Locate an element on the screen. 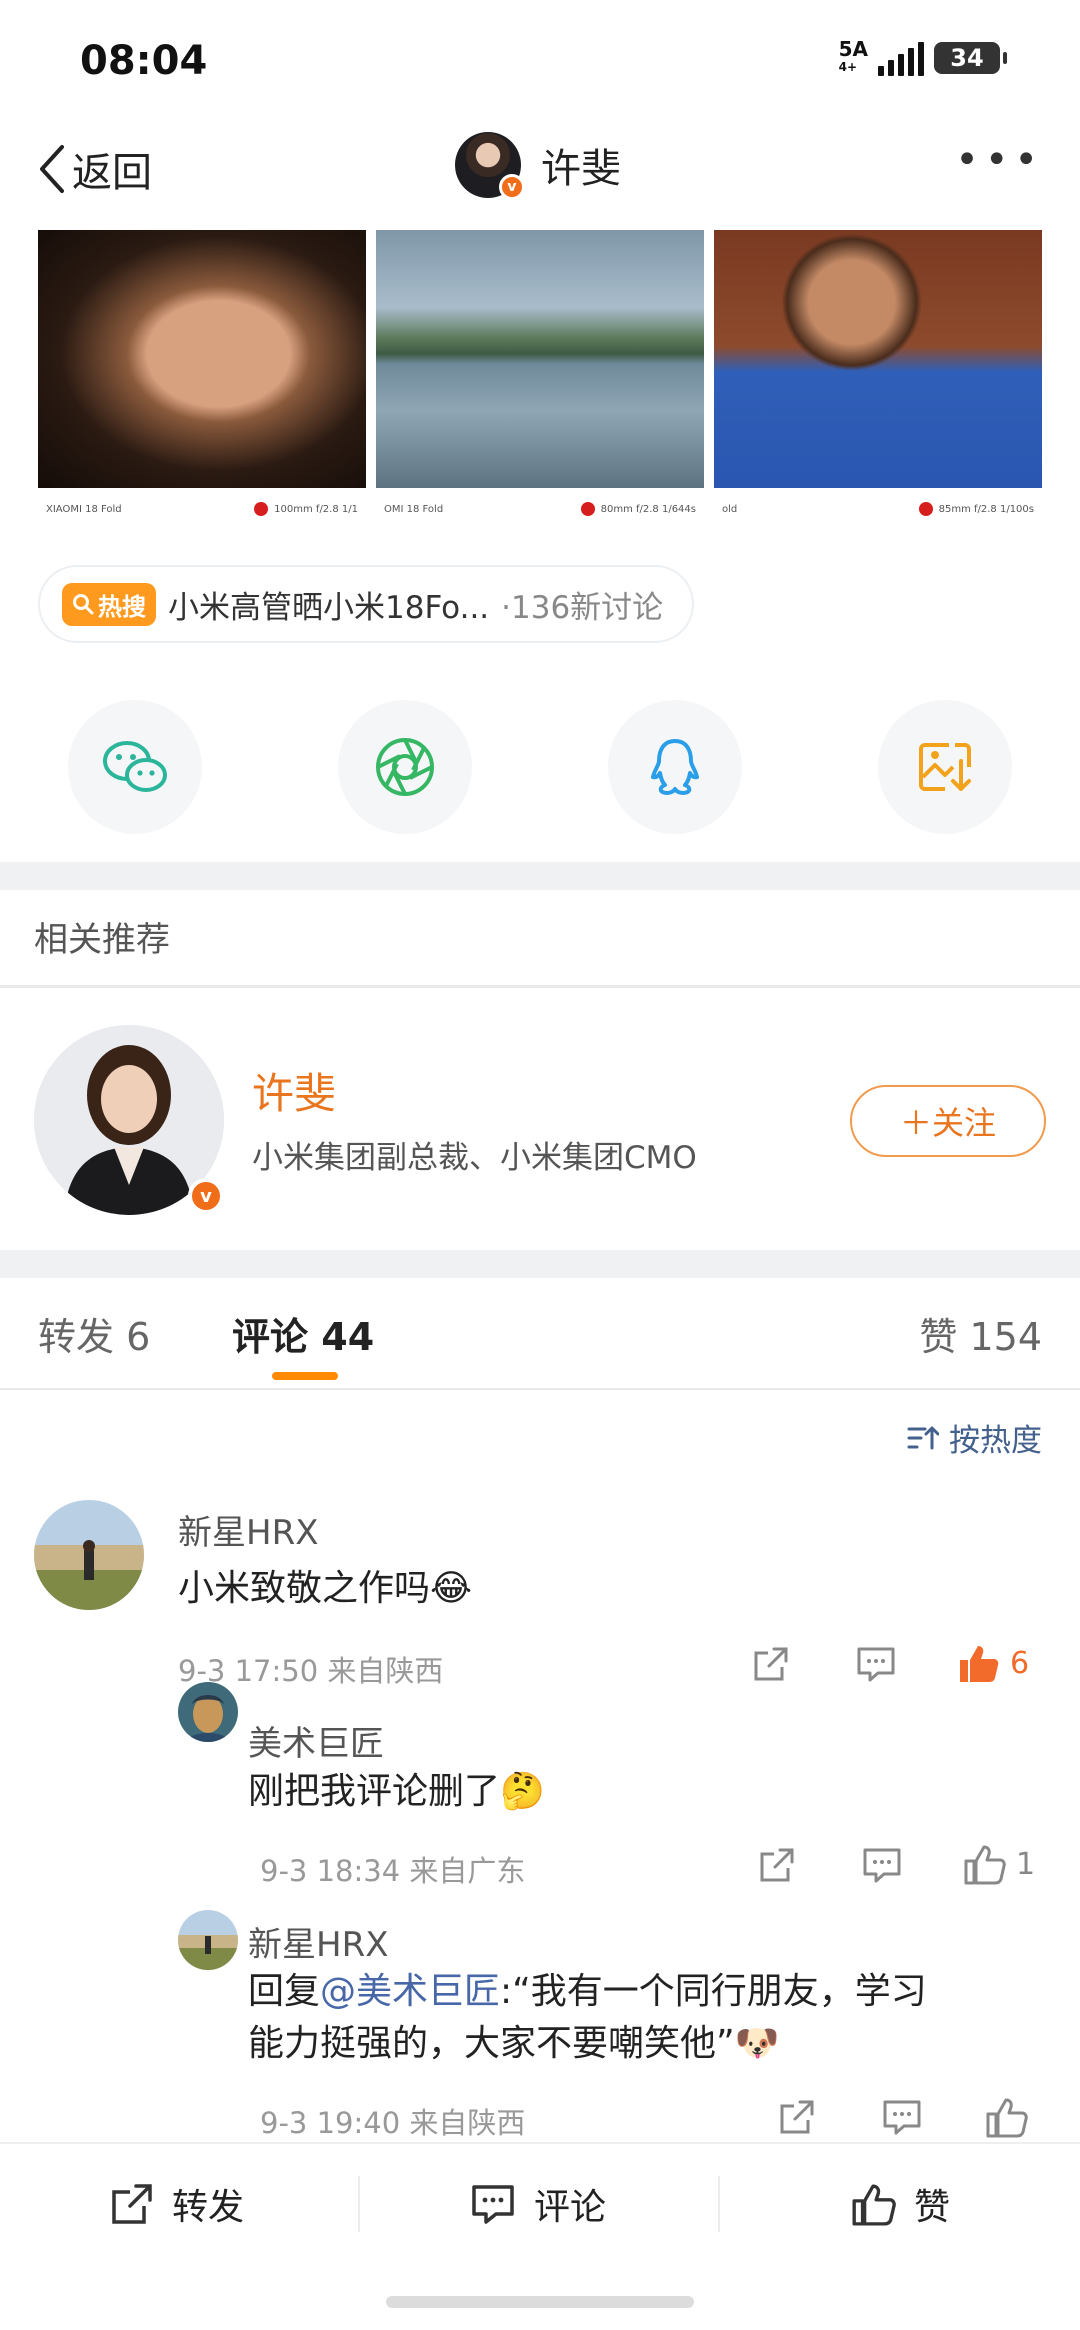 This screenshot has width=1080, height=2330. tab-likes: 赞 154 is located at coordinates (980, 1333).